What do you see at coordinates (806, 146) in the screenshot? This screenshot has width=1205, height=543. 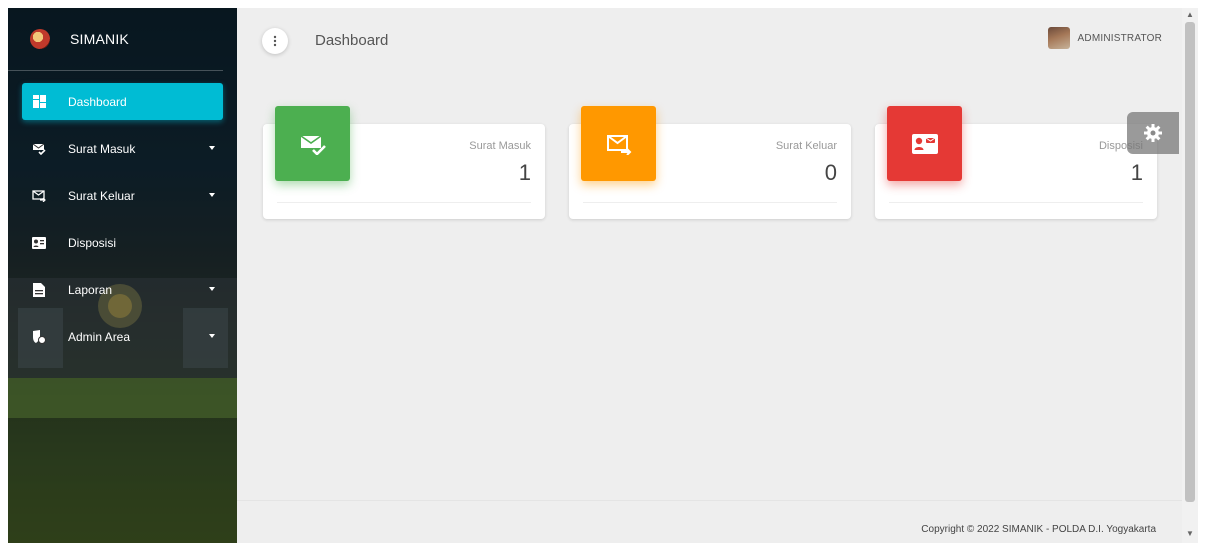 I see `card-label: Surat Keluar` at bounding box center [806, 146].